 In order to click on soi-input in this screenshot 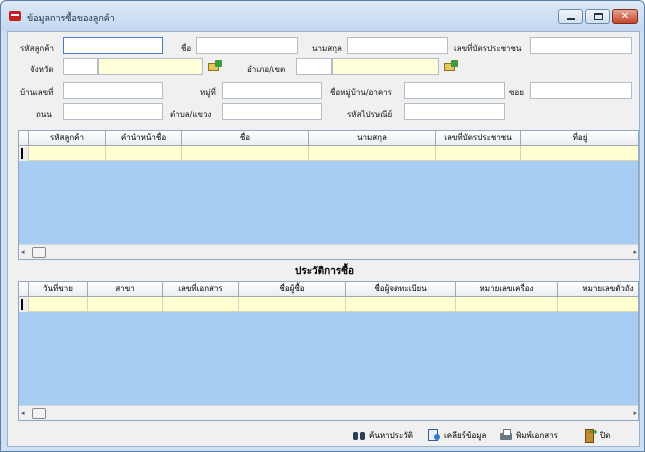, I will do `click(581, 90)`.